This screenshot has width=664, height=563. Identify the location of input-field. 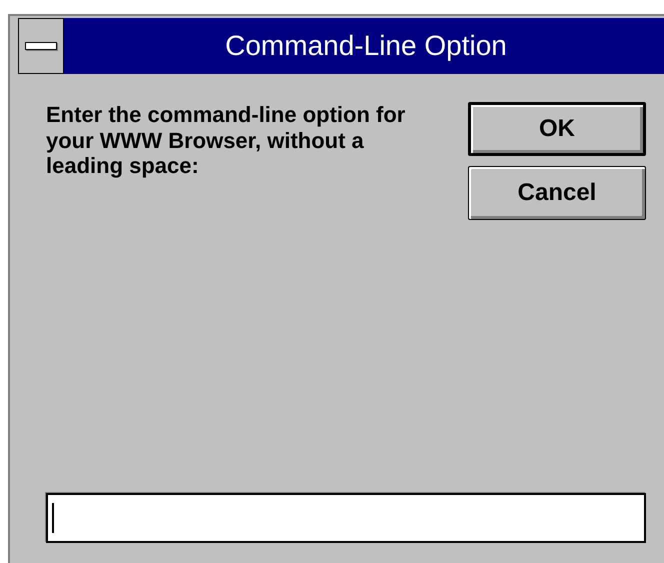
(346, 518).